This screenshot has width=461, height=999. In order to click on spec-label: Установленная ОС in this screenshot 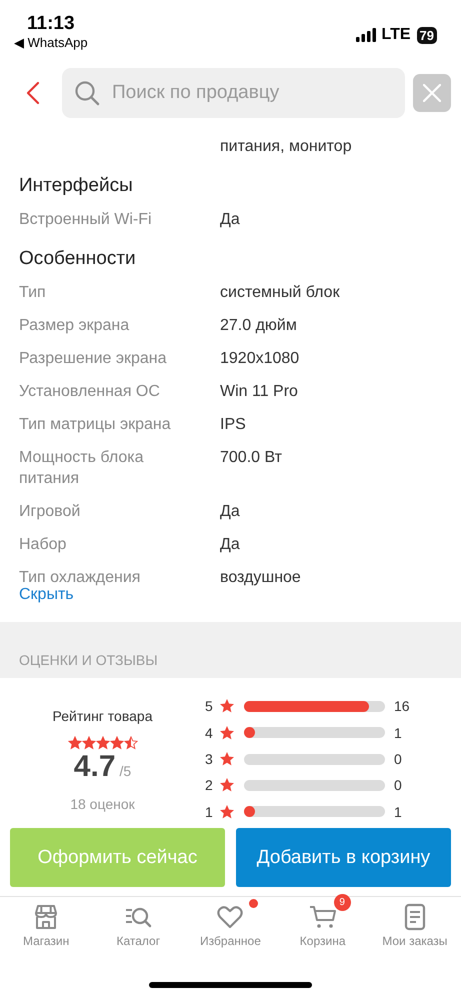, I will do `click(90, 392)`.